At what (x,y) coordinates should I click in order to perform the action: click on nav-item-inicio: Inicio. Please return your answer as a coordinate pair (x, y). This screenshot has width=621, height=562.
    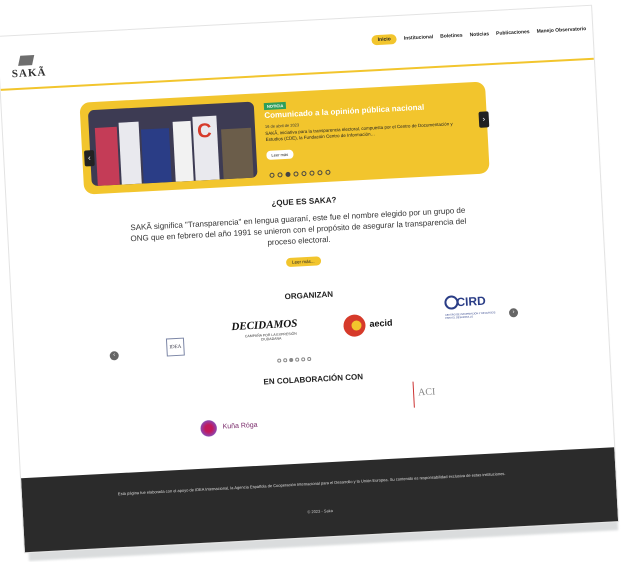
    Looking at the image, I should click on (384, 40).